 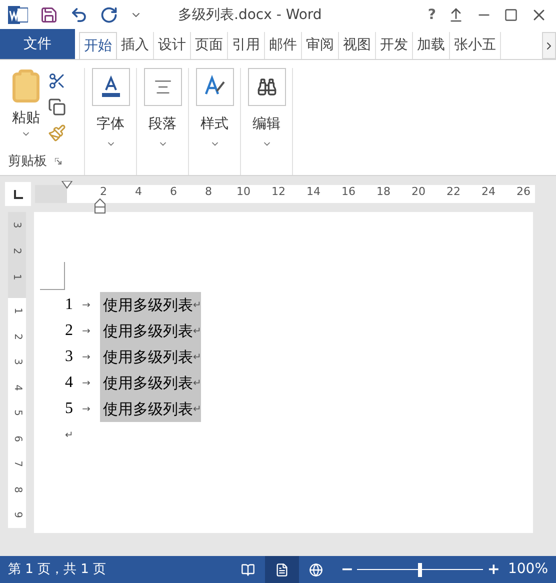 I want to click on maximize-icon, so click(x=511, y=15).